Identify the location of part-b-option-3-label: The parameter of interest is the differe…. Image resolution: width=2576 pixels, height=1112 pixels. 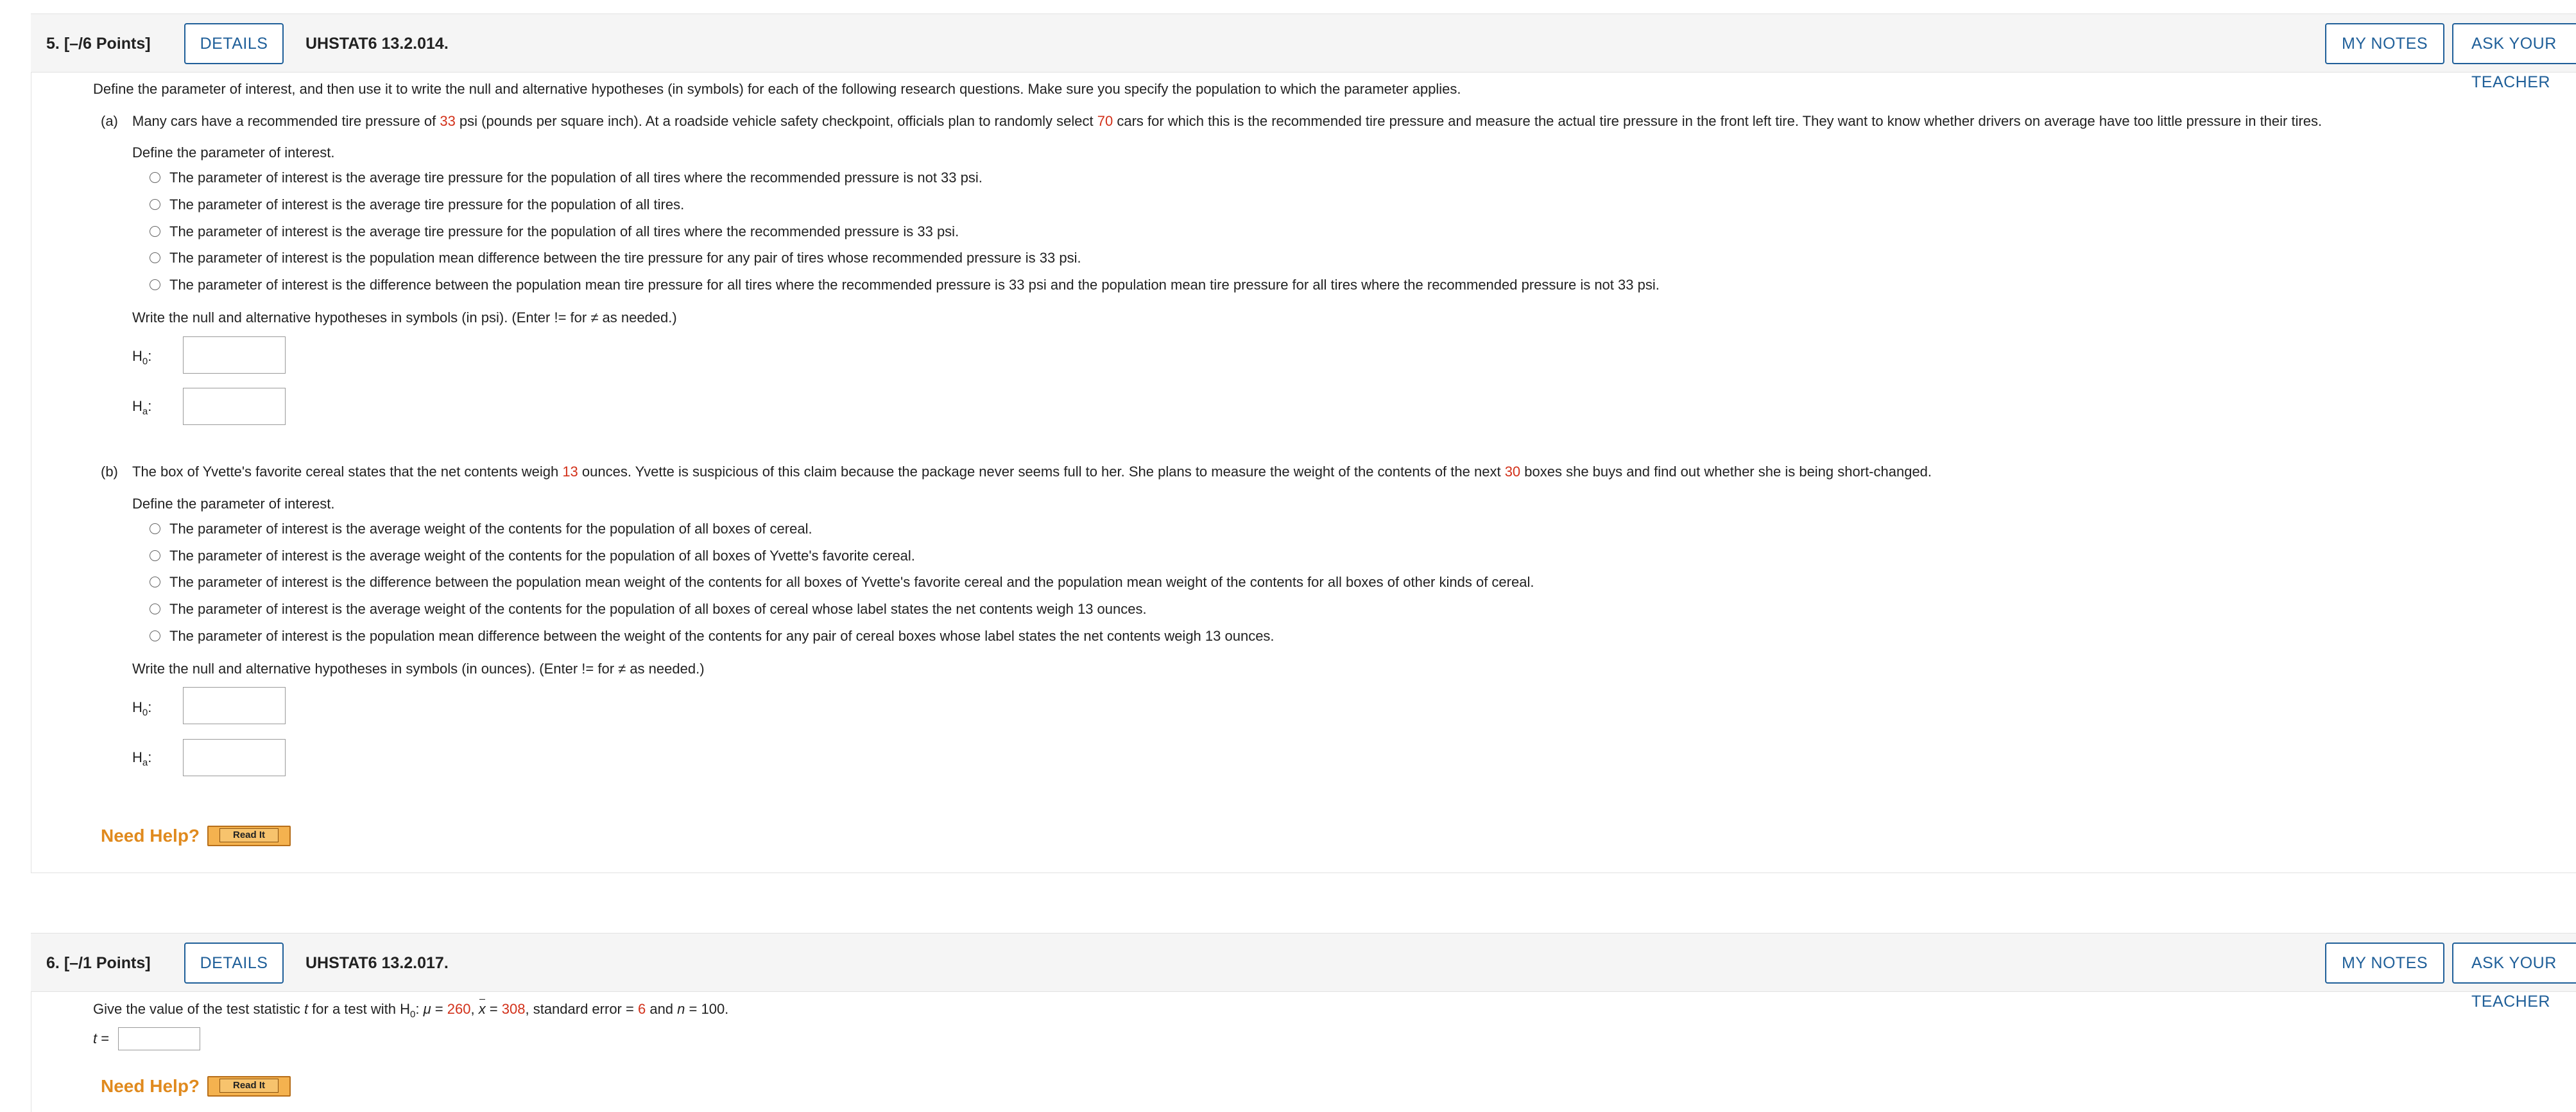
(851, 582).